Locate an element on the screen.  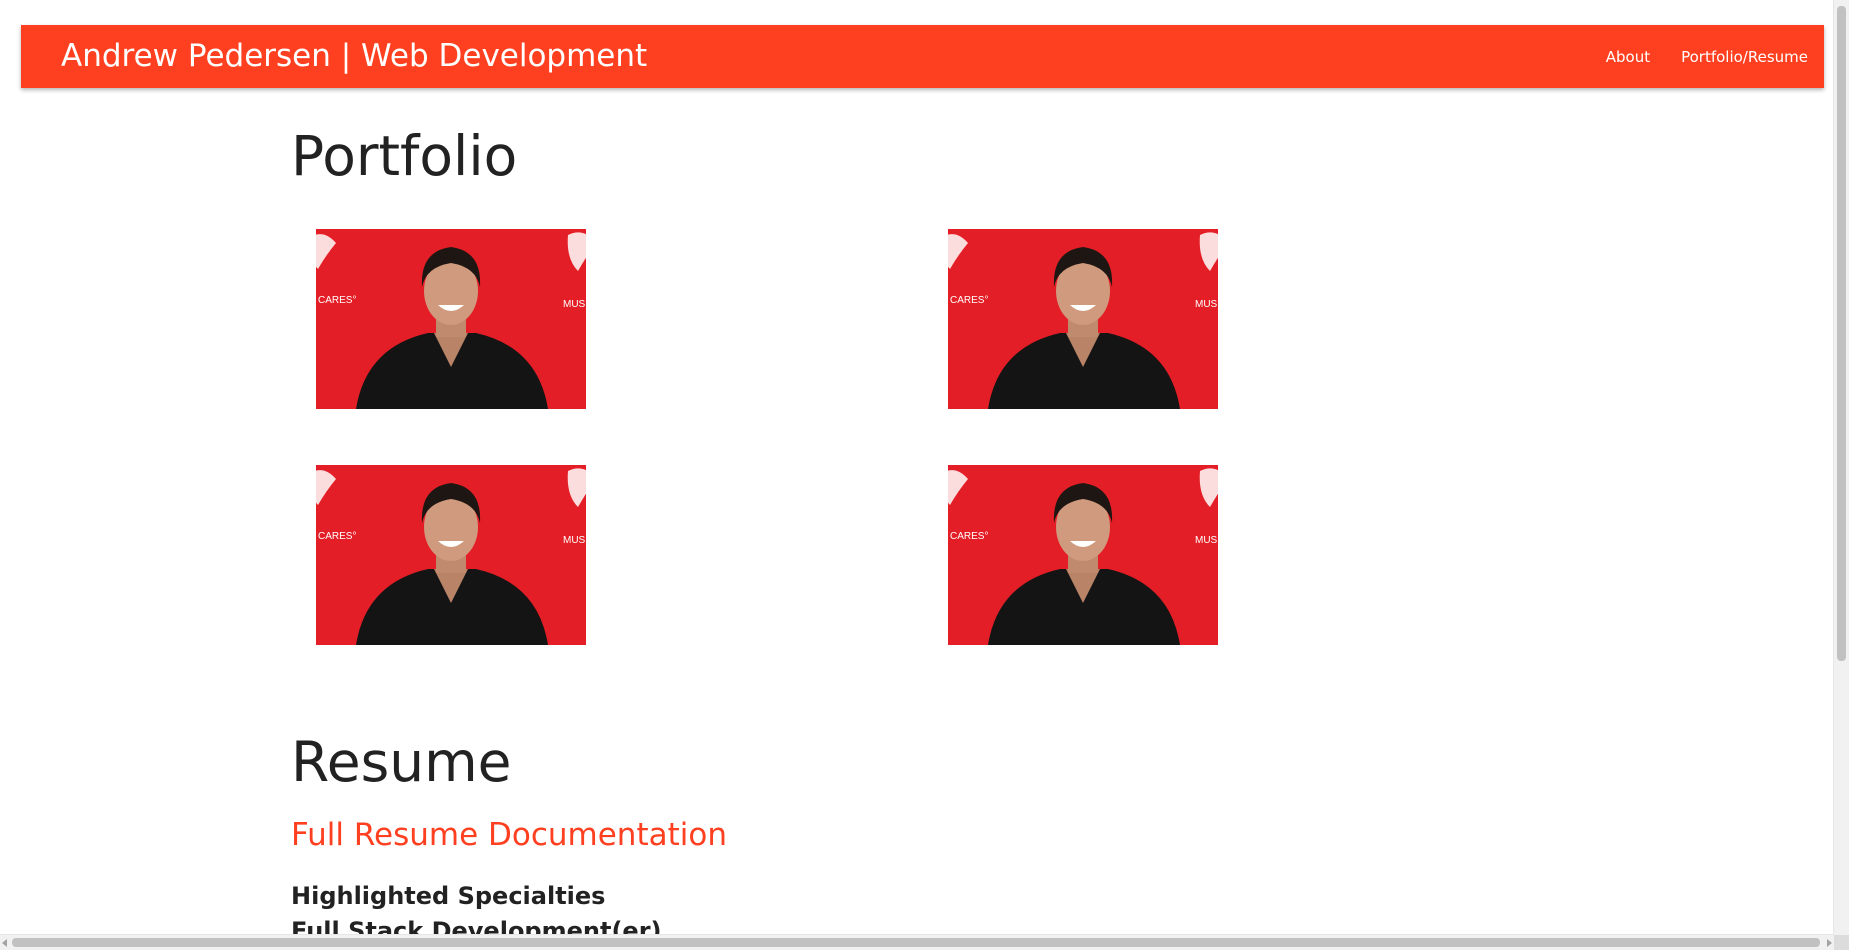
horizontal-scrollbar-thumb is located at coordinates (916, 942).